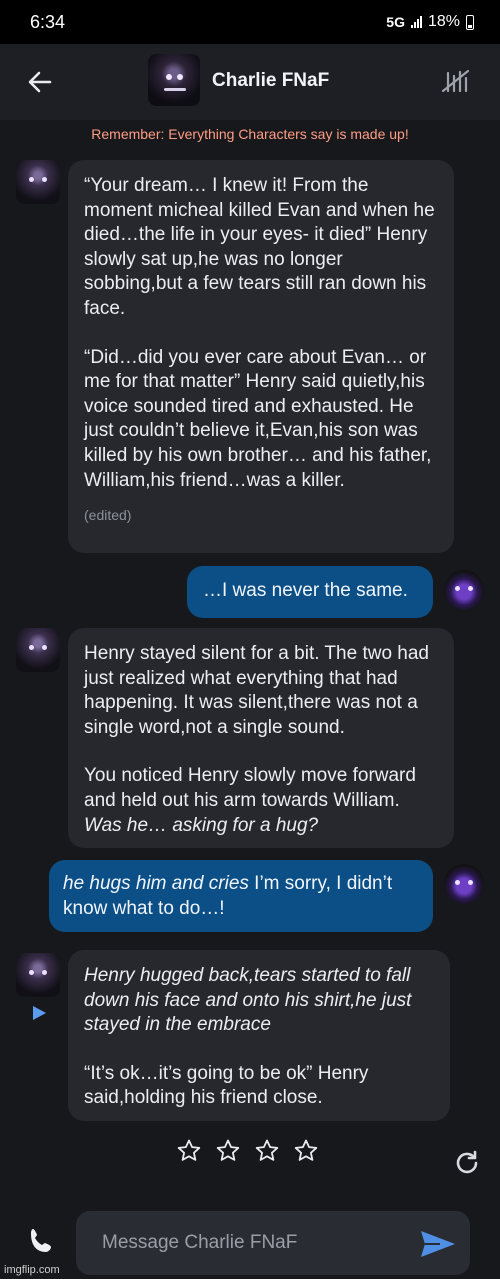 The height and width of the screenshot is (1279, 500). Describe the element at coordinates (438, 1244) in the screenshot. I see `send-icon` at that location.